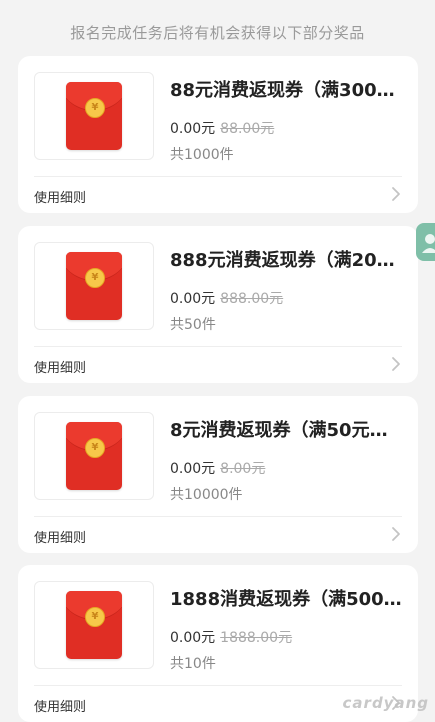 The width and height of the screenshot is (435, 722). I want to click on price-row: 0.00元 888.00元, so click(226, 298).